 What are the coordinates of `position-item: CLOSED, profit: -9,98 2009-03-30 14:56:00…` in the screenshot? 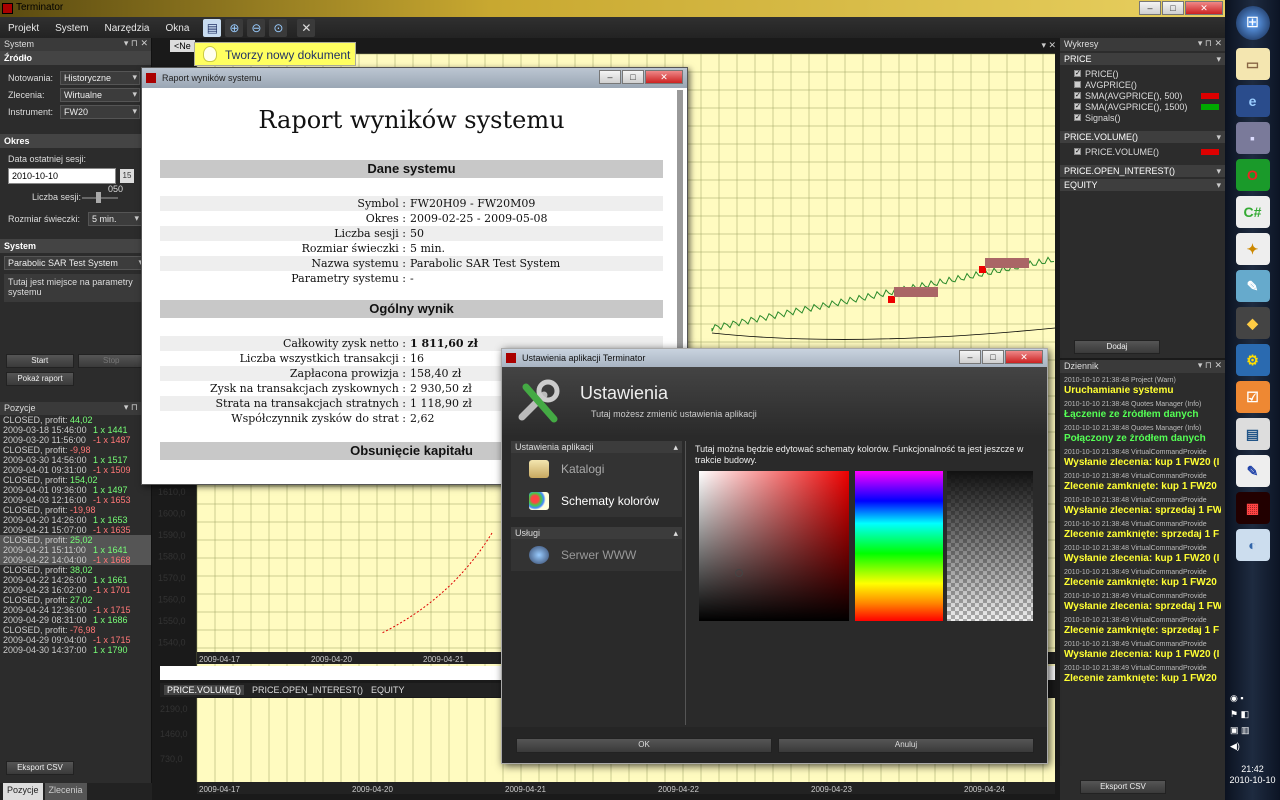 It's located at (75, 460).